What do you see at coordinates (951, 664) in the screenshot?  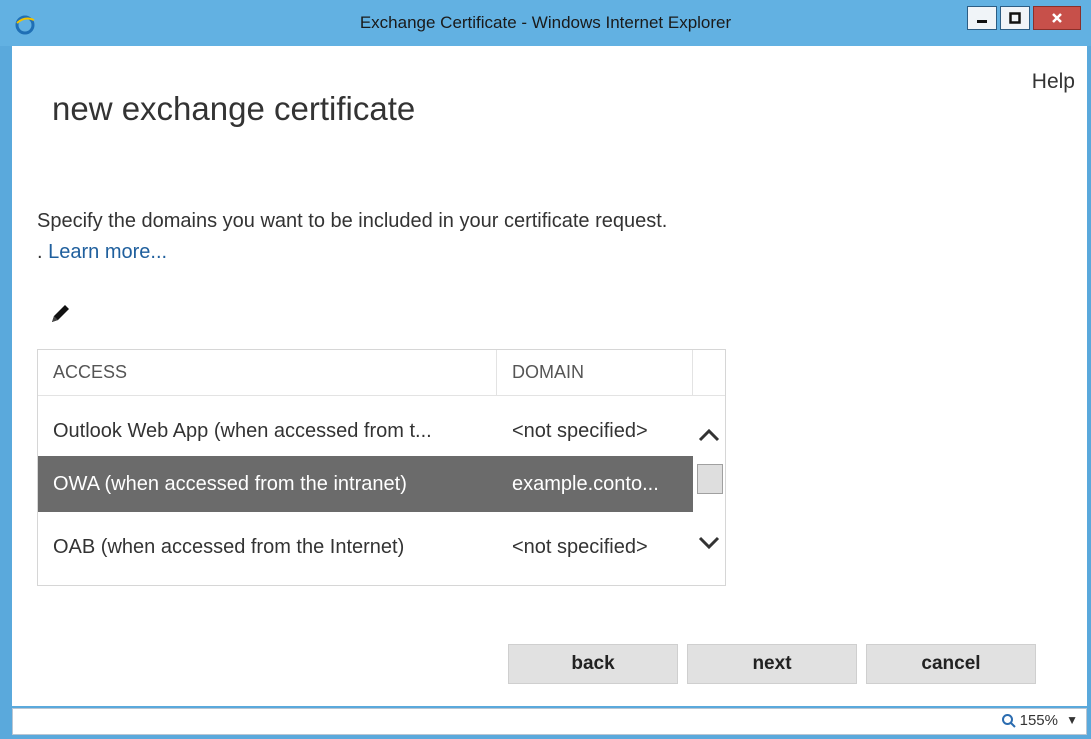 I see `cancel-button: cancel` at bounding box center [951, 664].